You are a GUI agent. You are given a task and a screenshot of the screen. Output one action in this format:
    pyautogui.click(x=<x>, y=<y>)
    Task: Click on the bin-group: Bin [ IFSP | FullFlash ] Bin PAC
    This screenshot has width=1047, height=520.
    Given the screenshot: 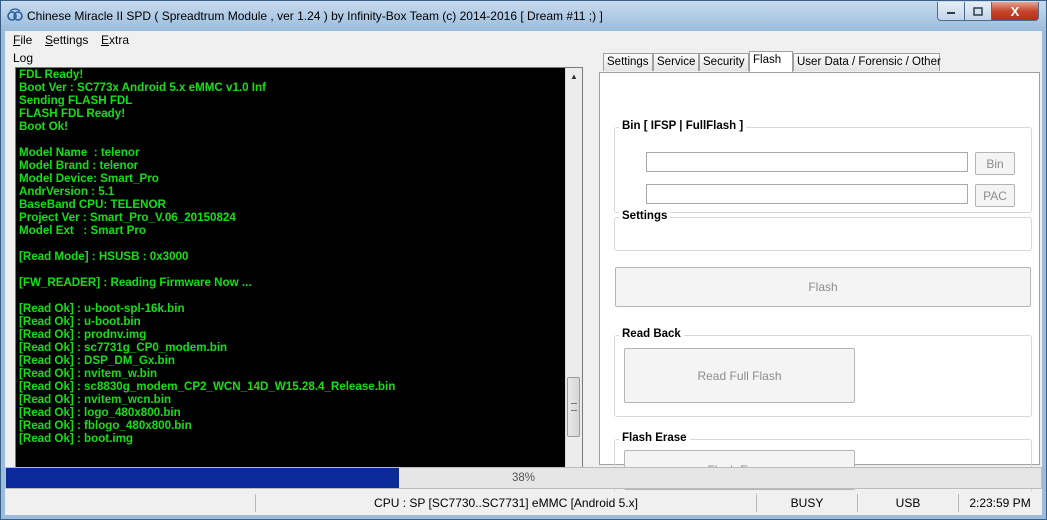 What is the action you would take?
    pyautogui.click(x=823, y=166)
    